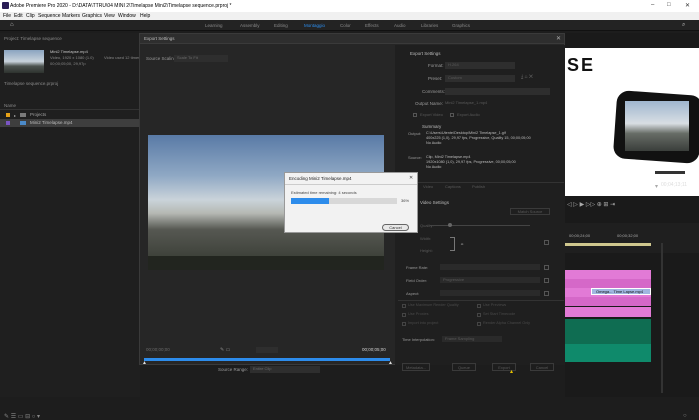 Image resolution: width=699 pixels, height=420 pixels. What do you see at coordinates (69, 51) in the screenshot?
I see `clip-name: Mini2 Timelapse.mp4` at bounding box center [69, 51].